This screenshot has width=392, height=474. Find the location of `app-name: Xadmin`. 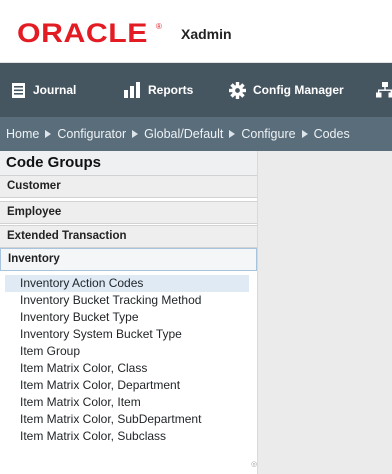

app-name: Xadmin is located at coordinates (206, 34).